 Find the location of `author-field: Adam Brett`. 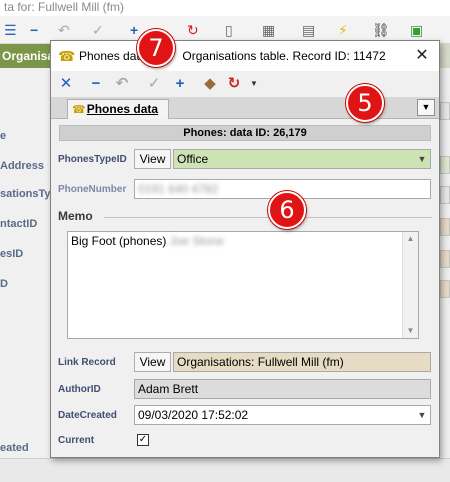

author-field: Adam Brett is located at coordinates (282, 389).